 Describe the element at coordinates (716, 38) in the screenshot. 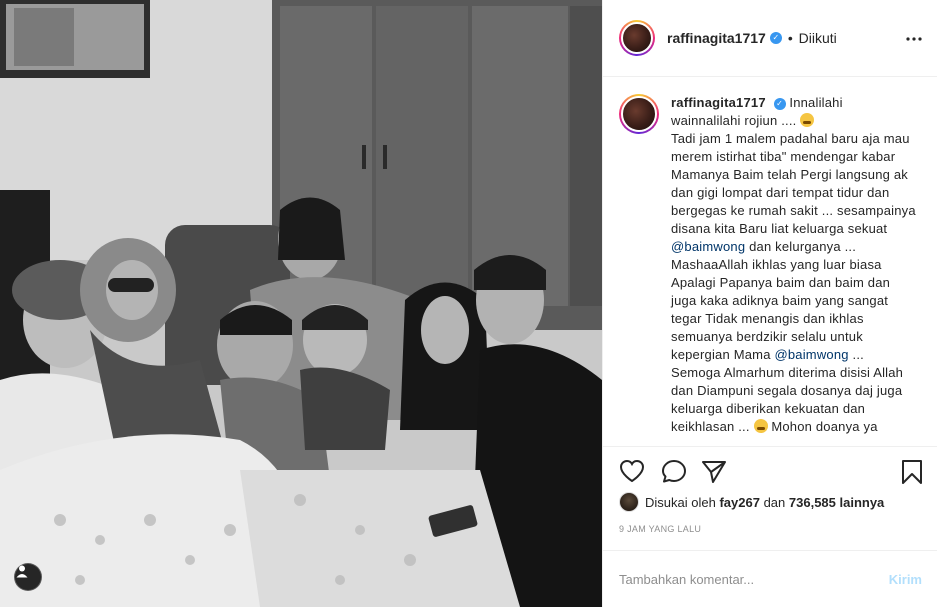

I see `header-username: raffinagita1717` at that location.